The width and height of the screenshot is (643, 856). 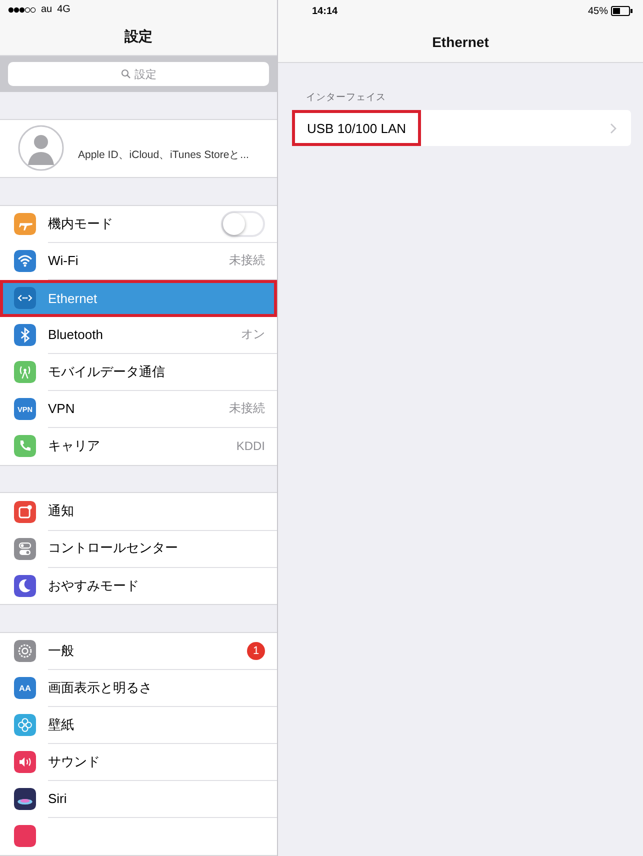 What do you see at coordinates (460, 42) in the screenshot?
I see `detail-title: Ethernet` at bounding box center [460, 42].